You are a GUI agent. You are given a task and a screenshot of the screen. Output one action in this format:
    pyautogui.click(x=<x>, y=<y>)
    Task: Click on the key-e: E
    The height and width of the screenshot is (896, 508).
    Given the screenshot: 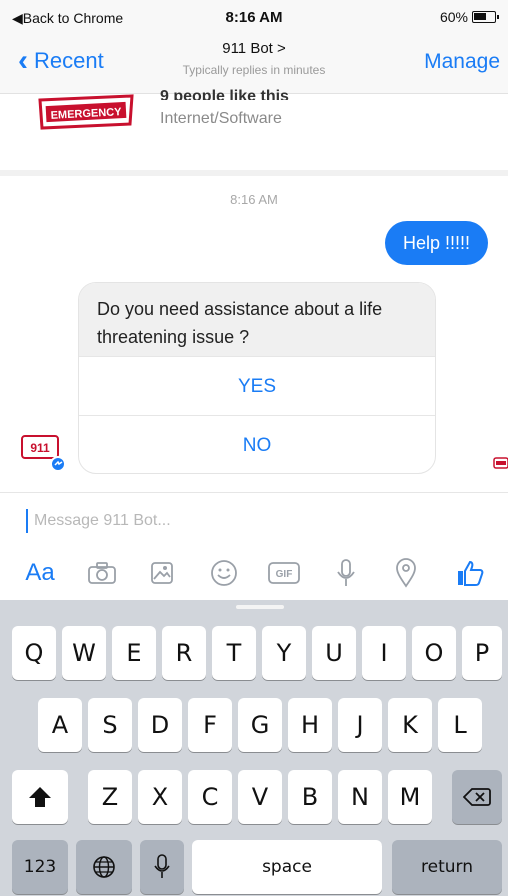 What is the action you would take?
    pyautogui.click(x=134, y=653)
    